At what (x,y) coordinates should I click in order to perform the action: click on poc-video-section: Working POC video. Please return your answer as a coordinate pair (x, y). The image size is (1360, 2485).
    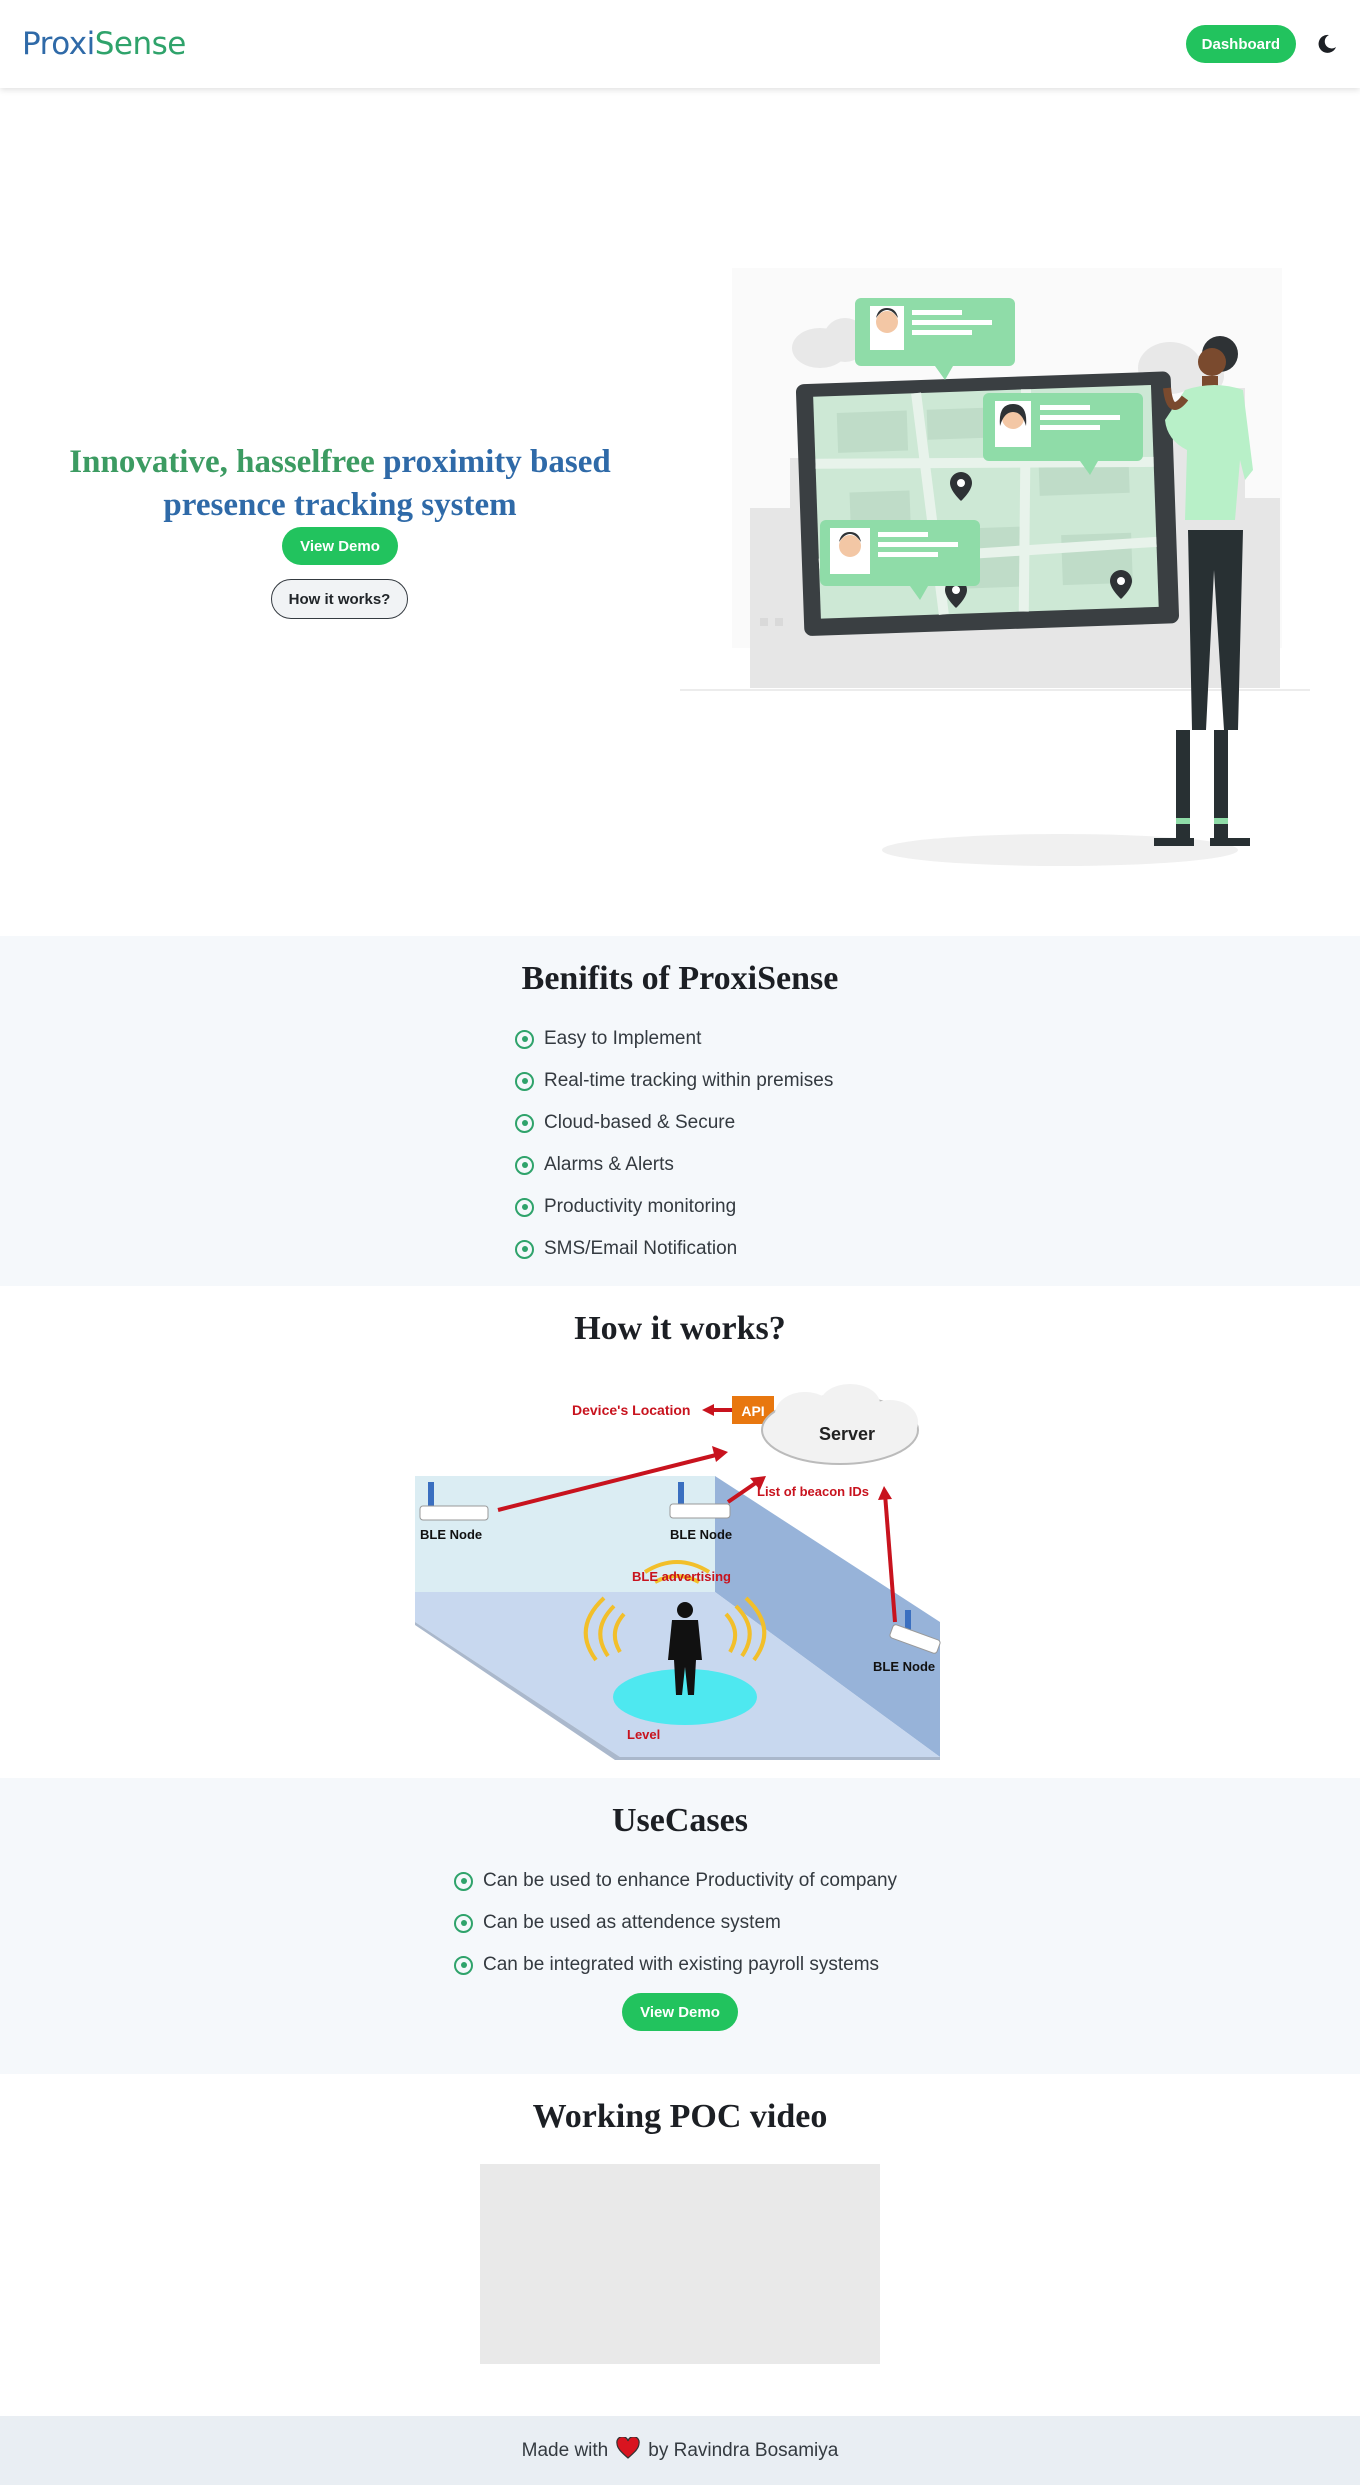
    Looking at the image, I should click on (680, 2245).